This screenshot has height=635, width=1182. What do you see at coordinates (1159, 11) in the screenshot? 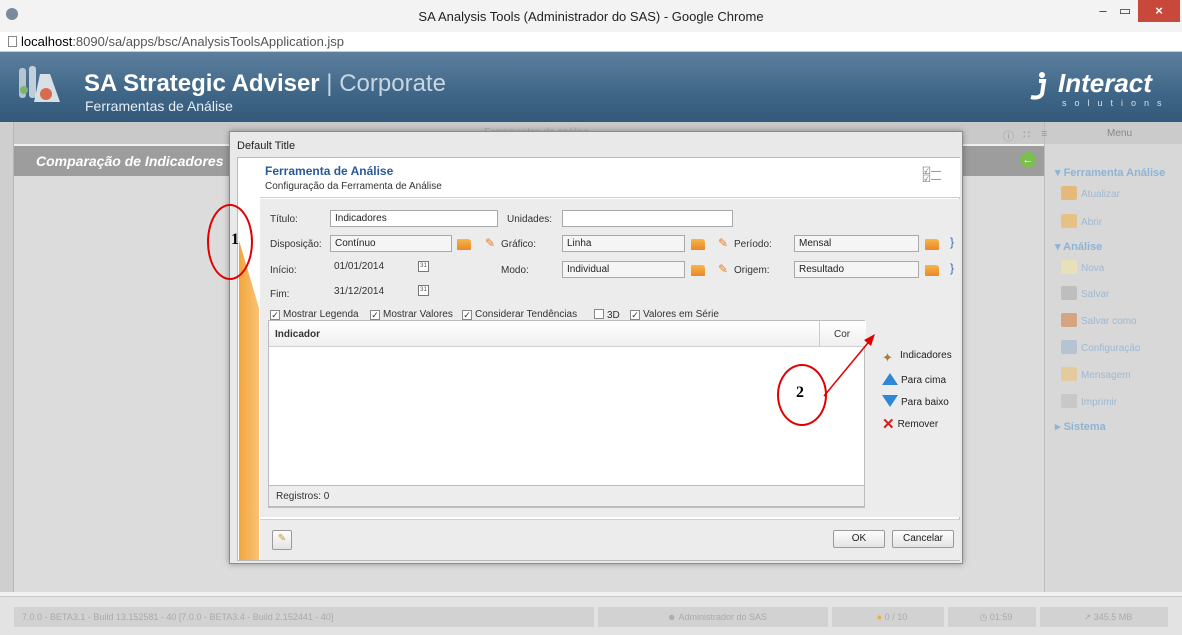
I see `close-button: ×` at bounding box center [1159, 11].